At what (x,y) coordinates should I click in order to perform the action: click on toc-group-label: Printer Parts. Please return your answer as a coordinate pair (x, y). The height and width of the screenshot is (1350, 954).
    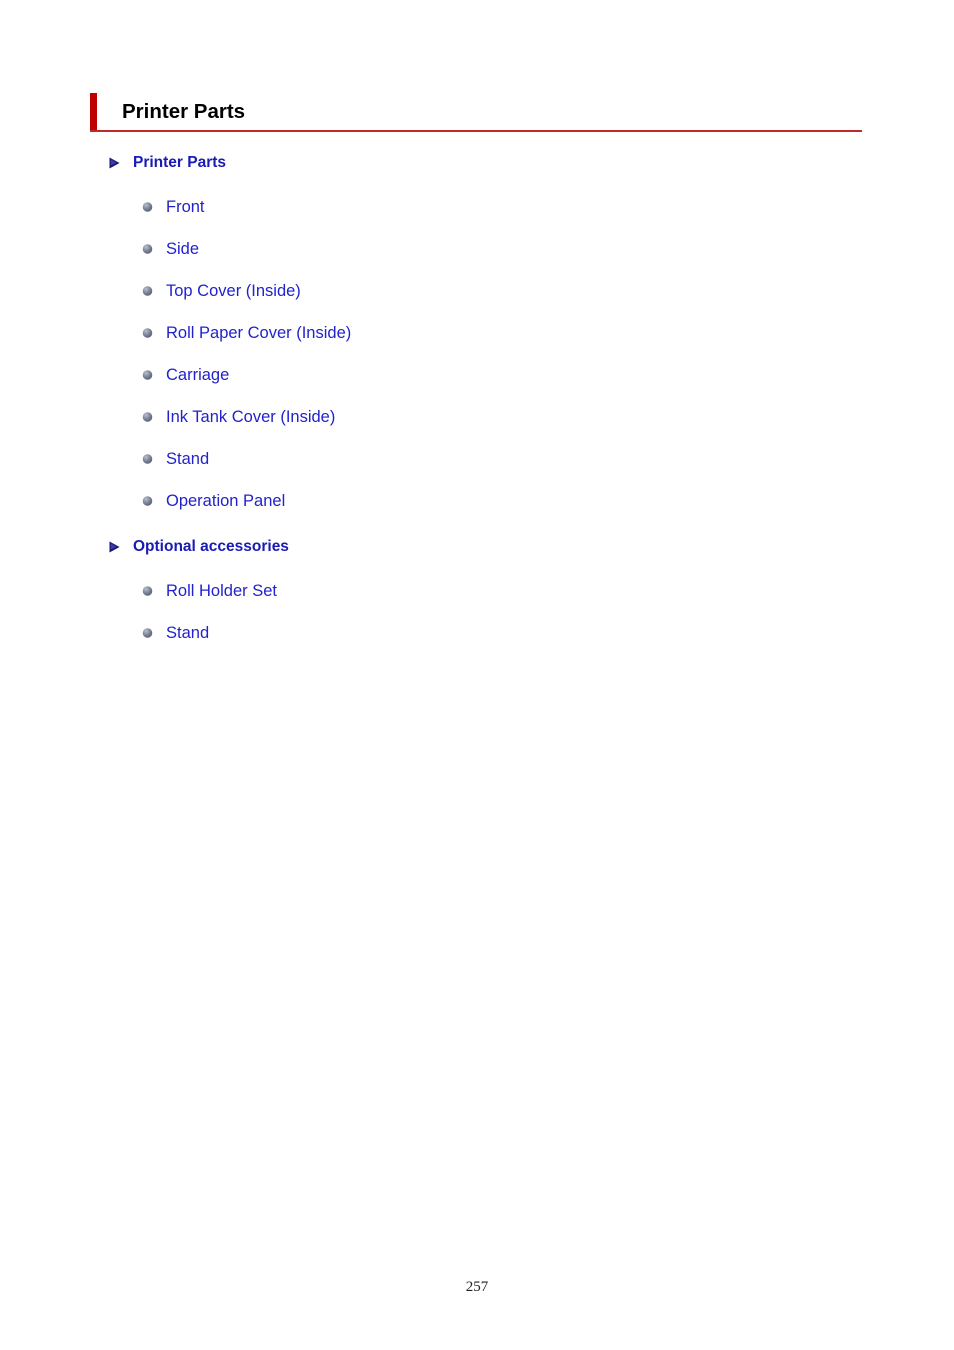
    Looking at the image, I should click on (180, 163).